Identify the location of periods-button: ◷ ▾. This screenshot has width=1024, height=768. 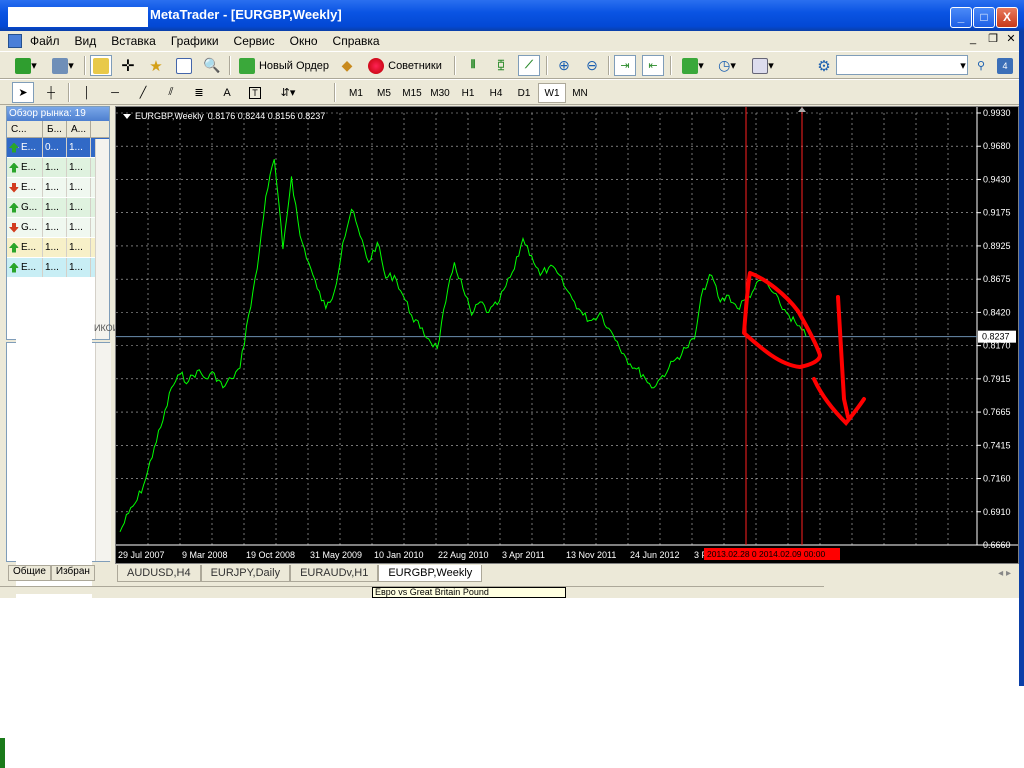
(727, 65).